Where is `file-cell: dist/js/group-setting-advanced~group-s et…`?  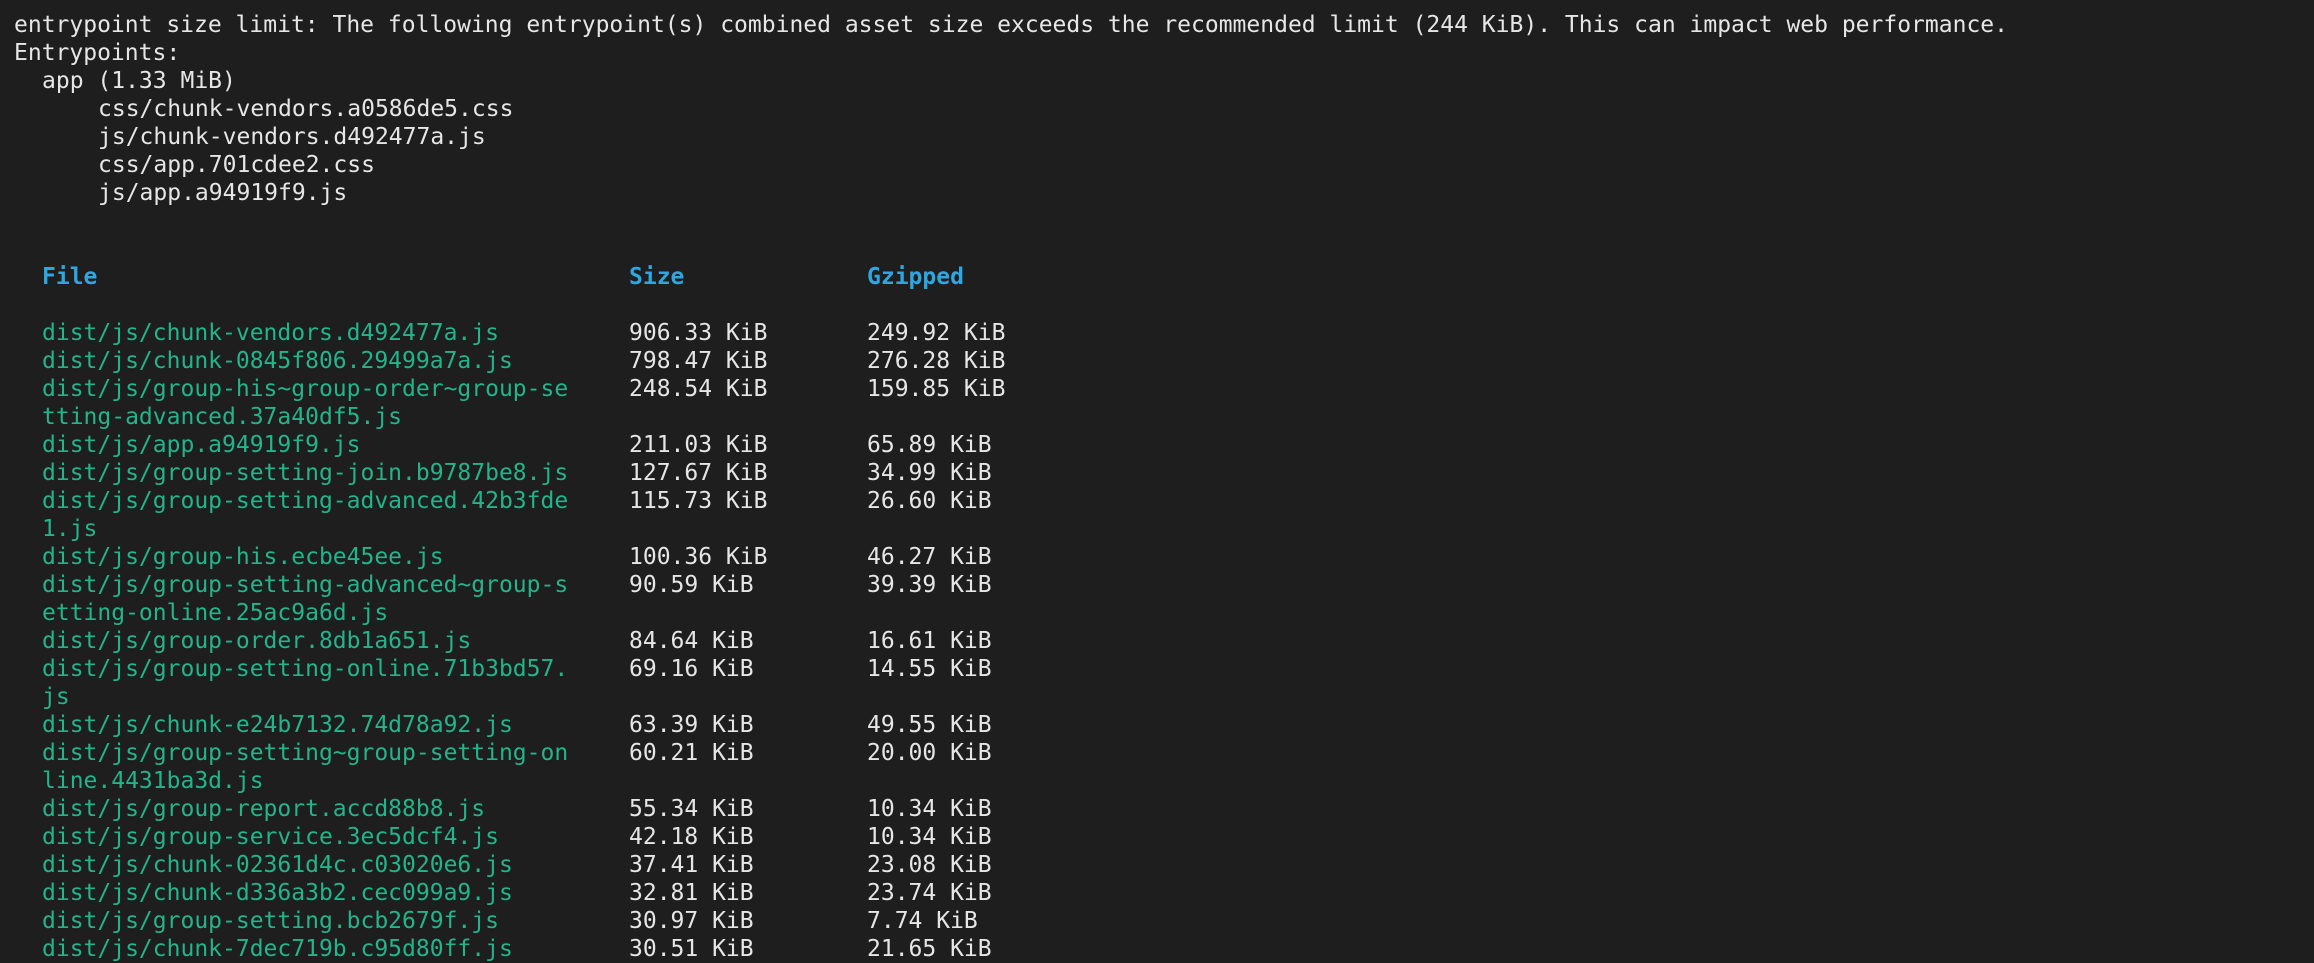
file-cell: dist/js/group-setting-advanced~group-s et… is located at coordinates (321, 599).